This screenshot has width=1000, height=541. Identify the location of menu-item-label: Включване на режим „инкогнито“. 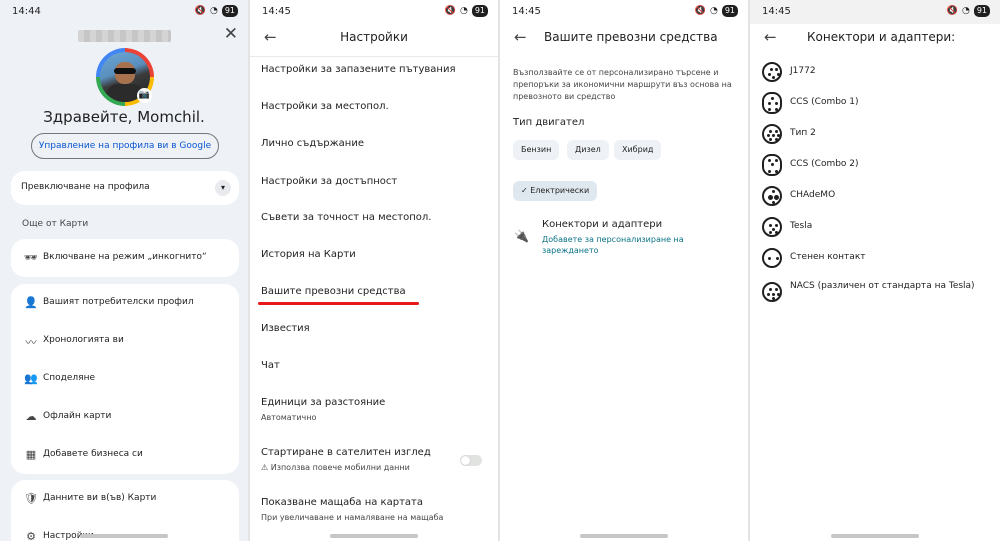
(125, 257).